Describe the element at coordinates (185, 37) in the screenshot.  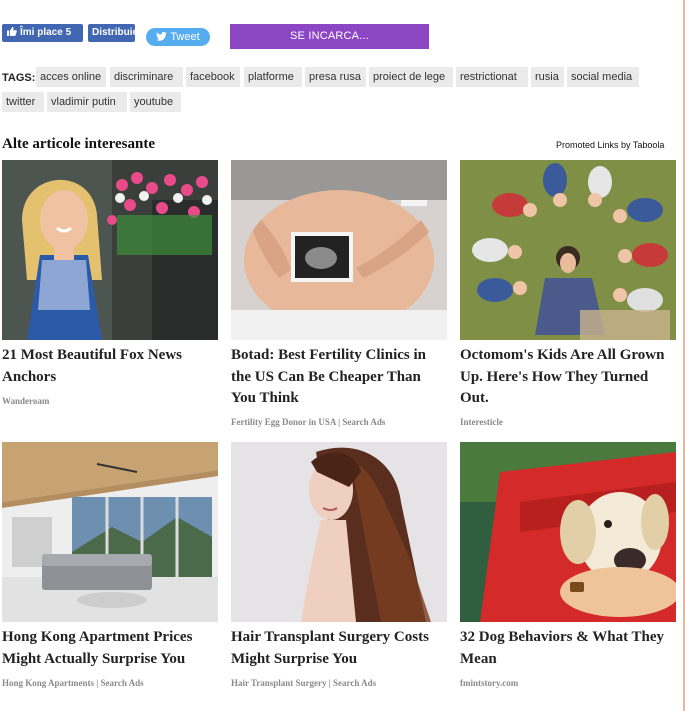
I see `tweet-label: Tweet` at that location.